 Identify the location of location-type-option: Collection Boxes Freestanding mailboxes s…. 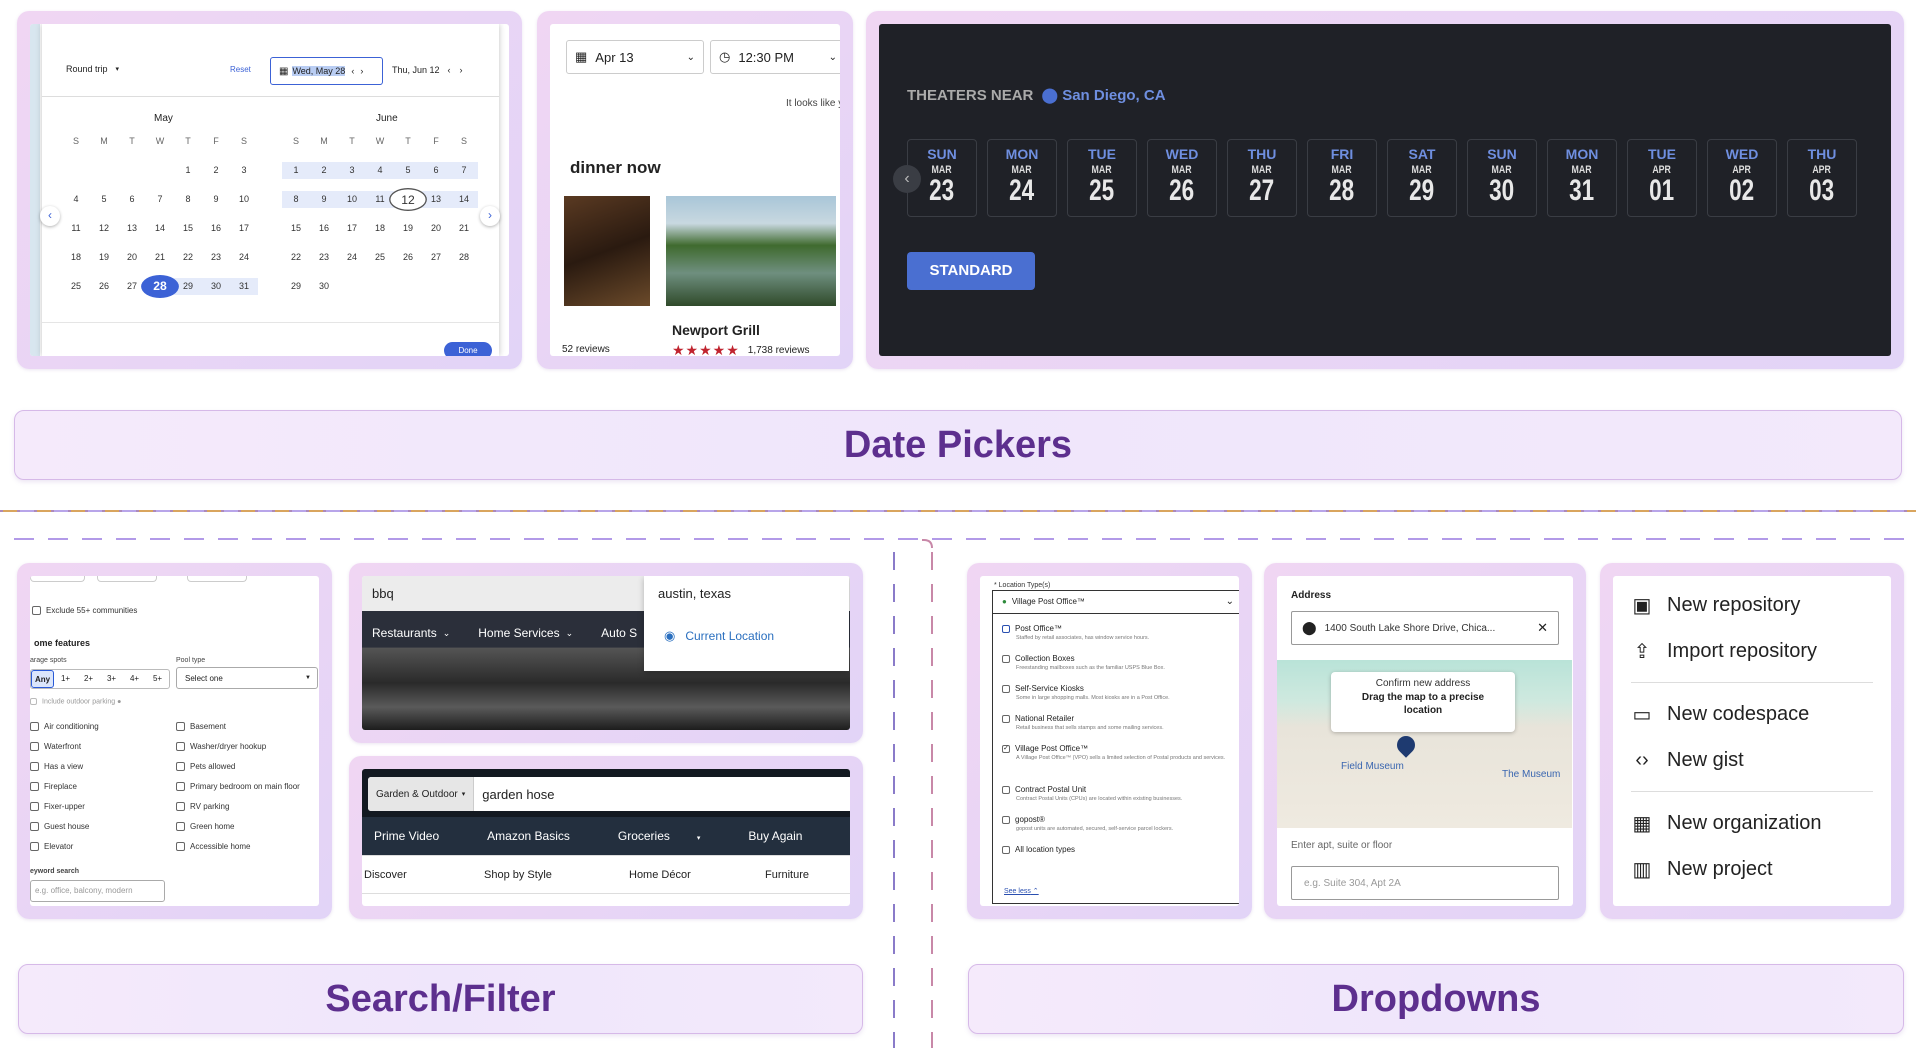
(1115, 663).